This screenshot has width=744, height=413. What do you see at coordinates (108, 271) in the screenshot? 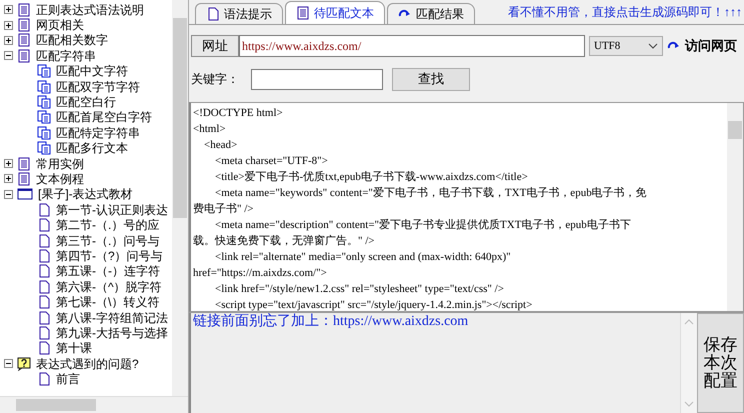
I see `tree-item: 第五课-（-）连字符` at bounding box center [108, 271].